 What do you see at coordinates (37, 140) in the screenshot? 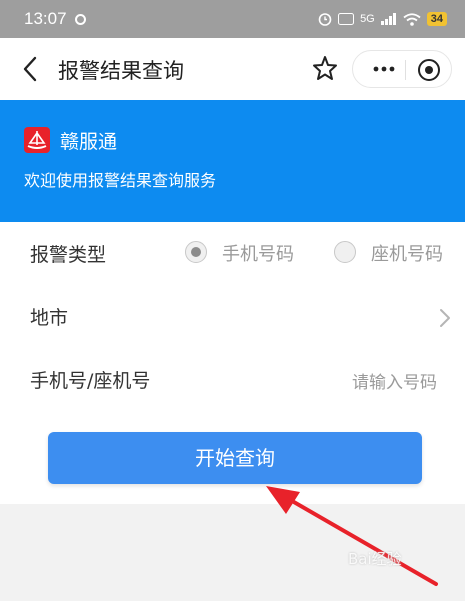
I see `ganfutong-logo-icon` at bounding box center [37, 140].